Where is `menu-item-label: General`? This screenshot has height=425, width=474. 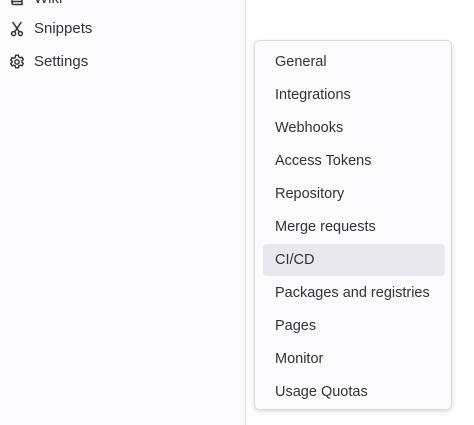 menu-item-label: General is located at coordinates (301, 62).